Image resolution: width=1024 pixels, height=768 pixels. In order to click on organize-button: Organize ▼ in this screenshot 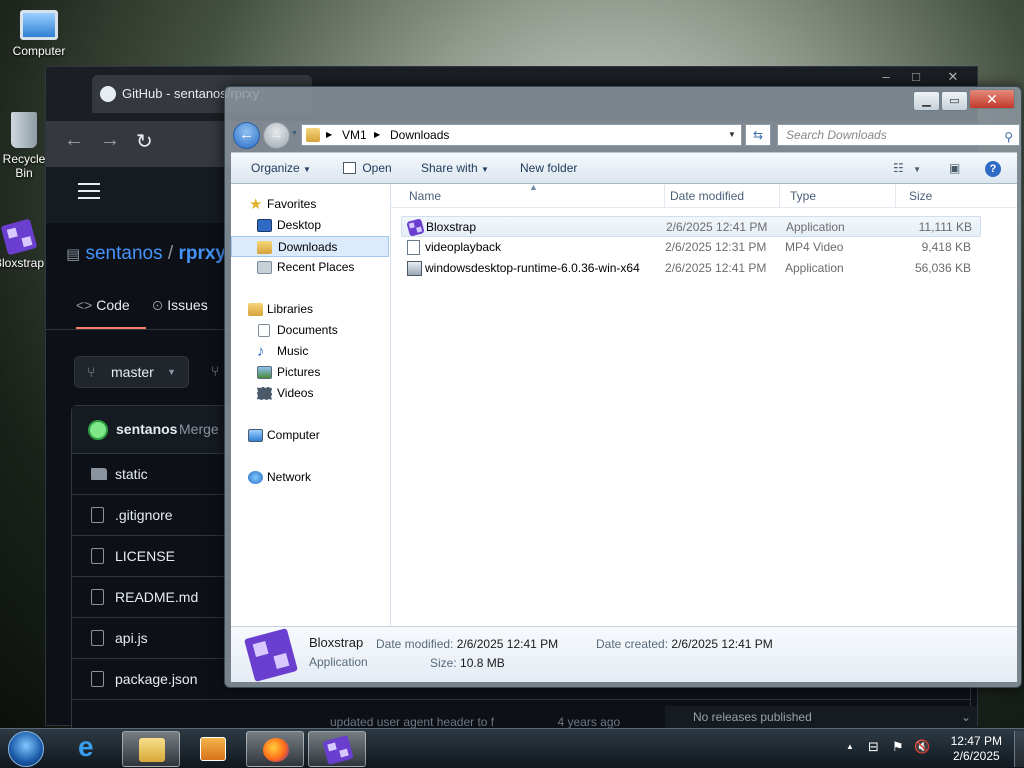, I will do `click(281, 169)`.